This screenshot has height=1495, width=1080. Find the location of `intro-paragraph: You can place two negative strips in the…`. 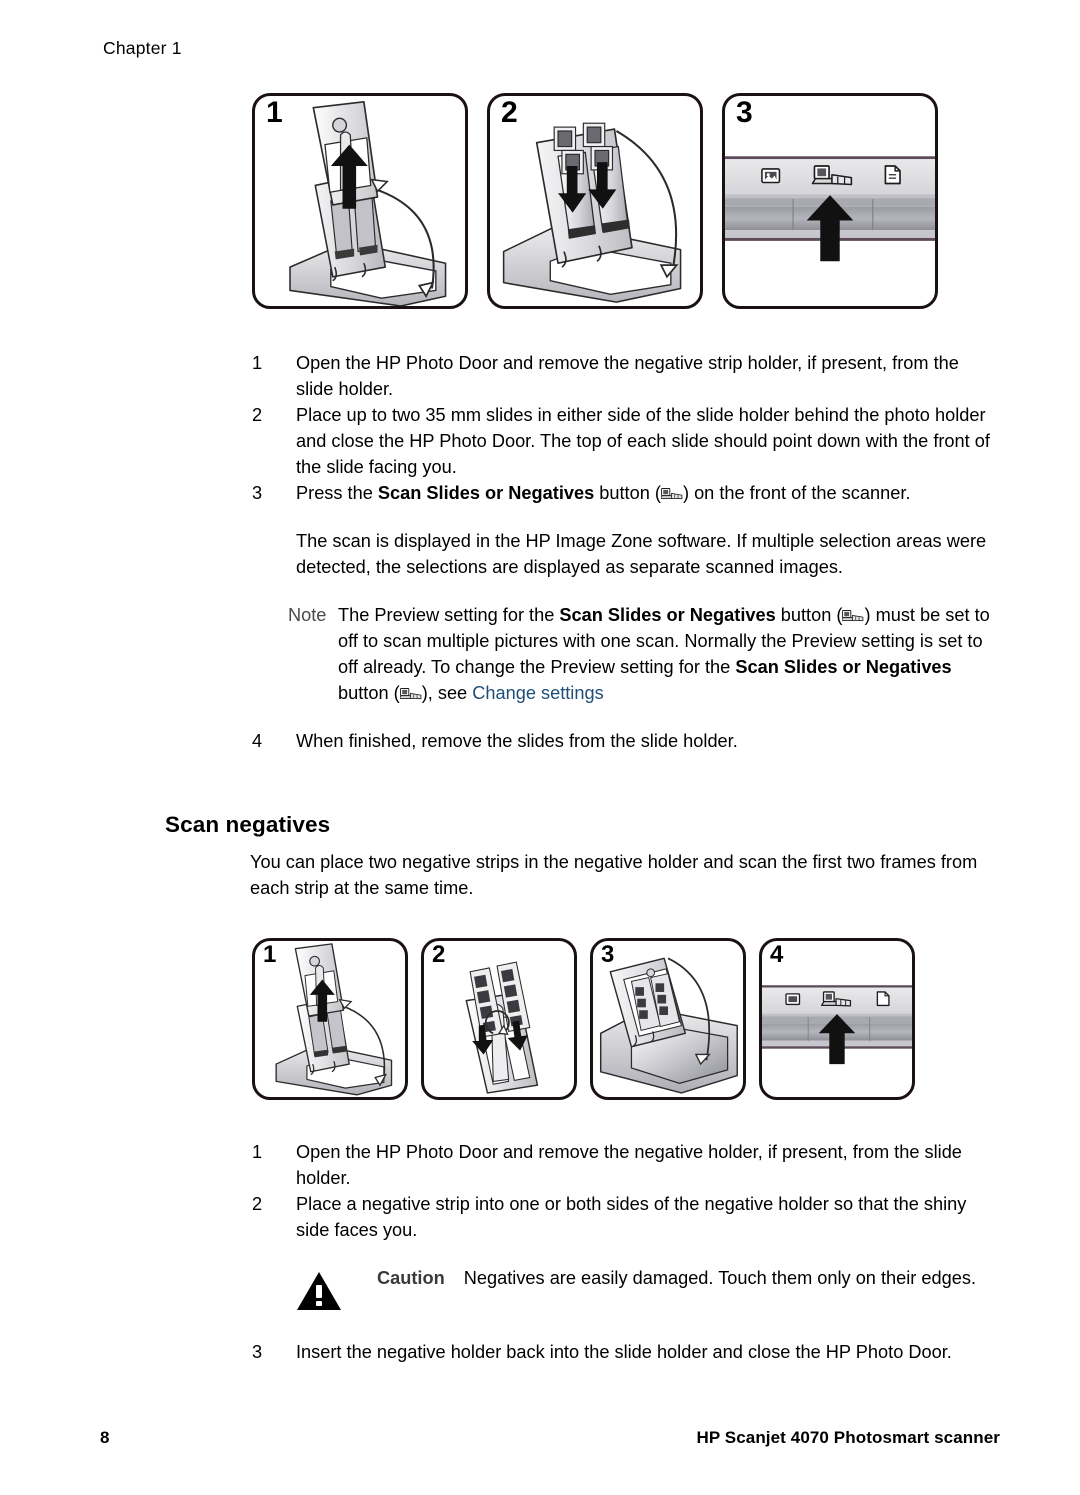

intro-paragraph: You can place two negative strips in the… is located at coordinates (614, 875).